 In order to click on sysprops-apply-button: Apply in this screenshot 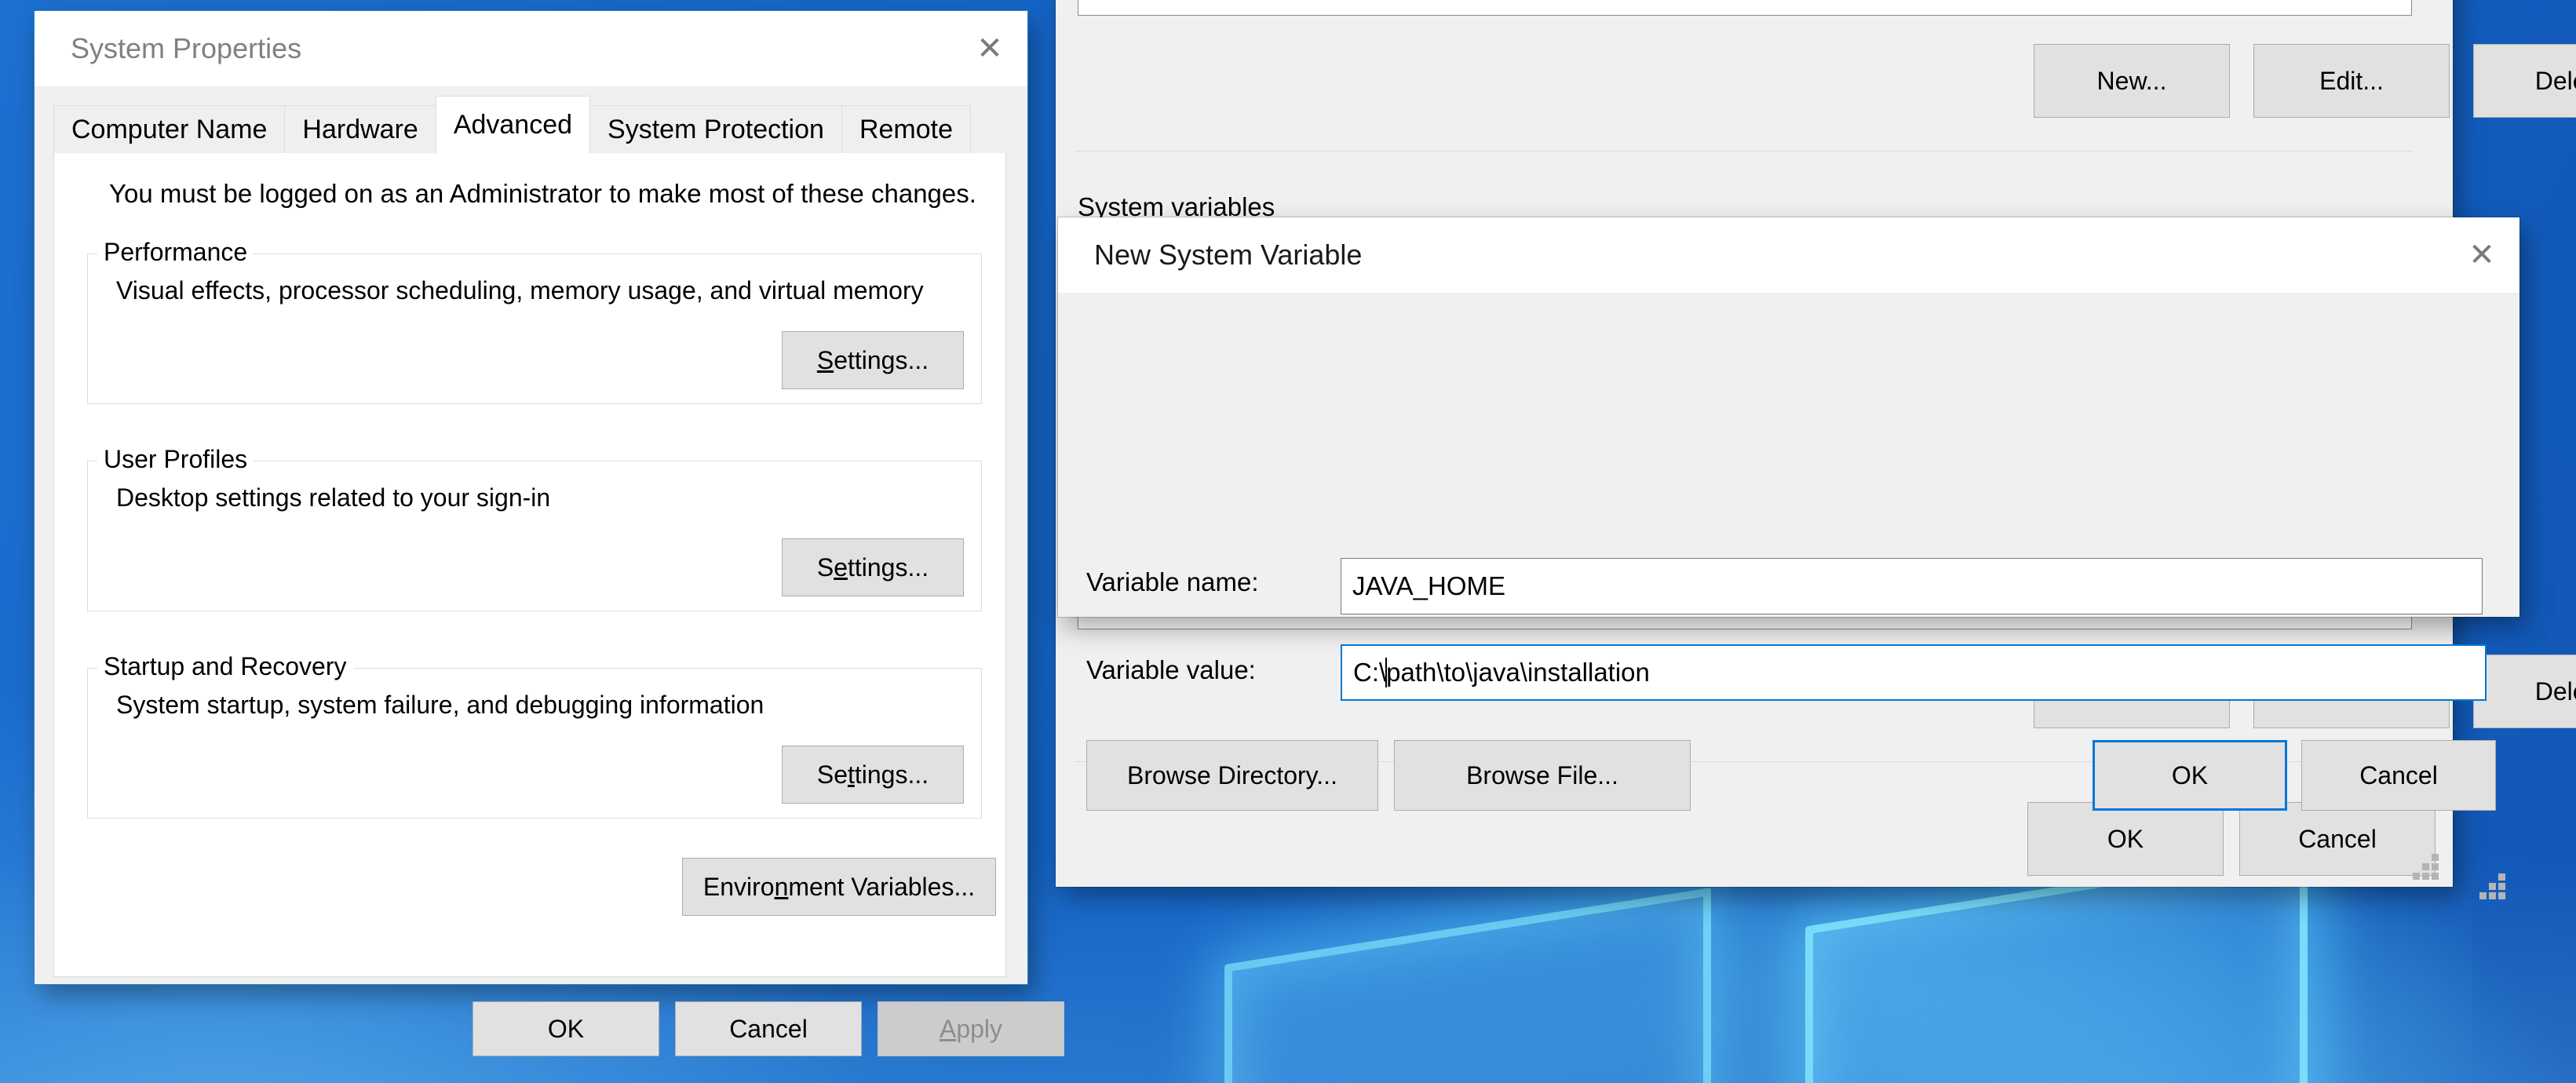, I will do `click(971, 1028)`.